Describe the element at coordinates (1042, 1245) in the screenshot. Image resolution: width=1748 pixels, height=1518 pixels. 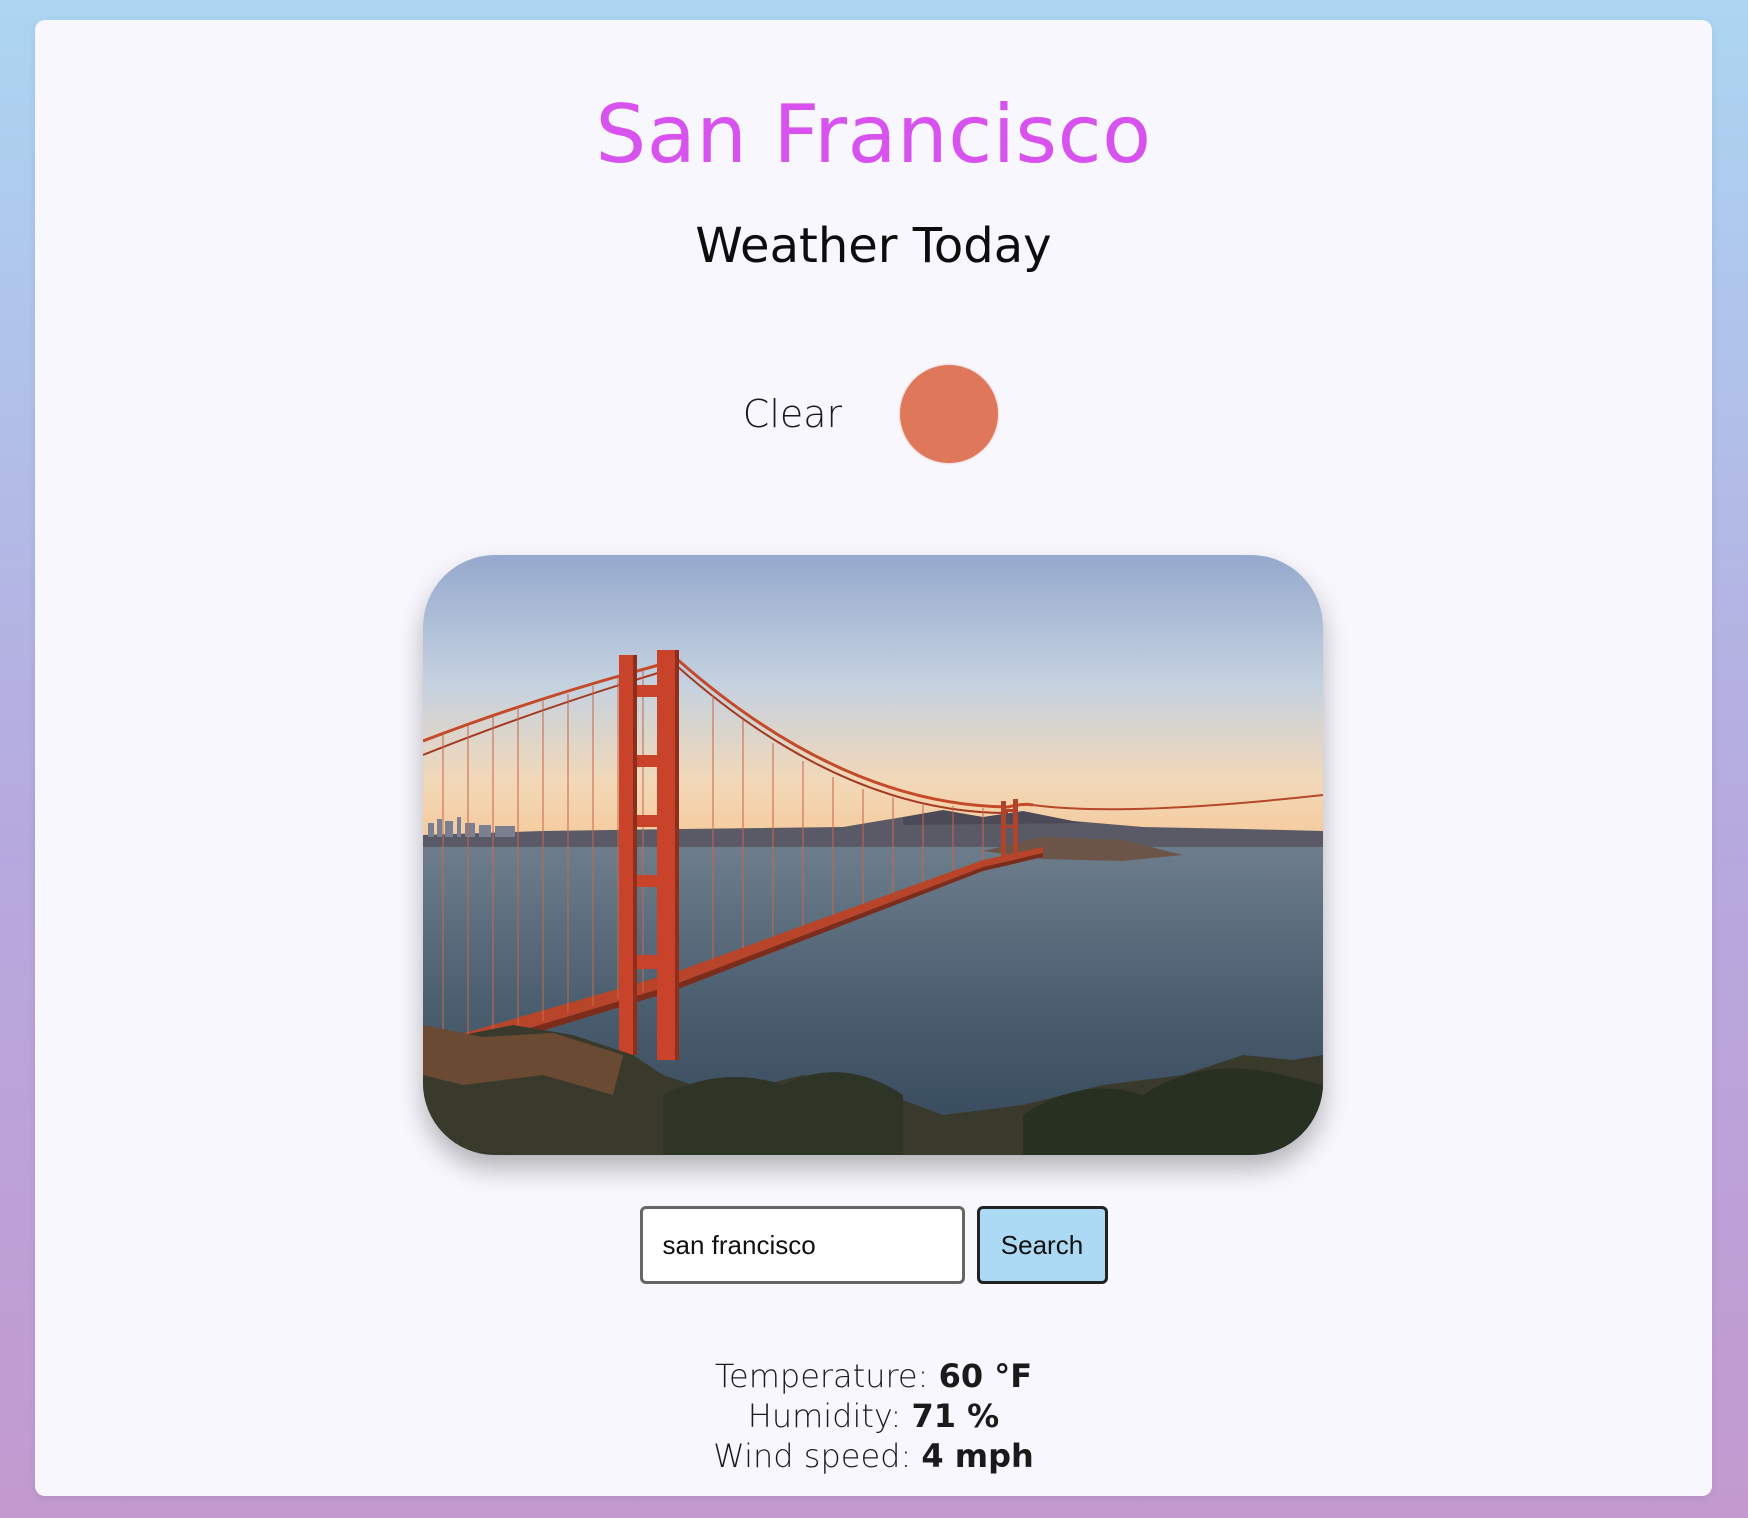
I see `search-button: Search` at that location.